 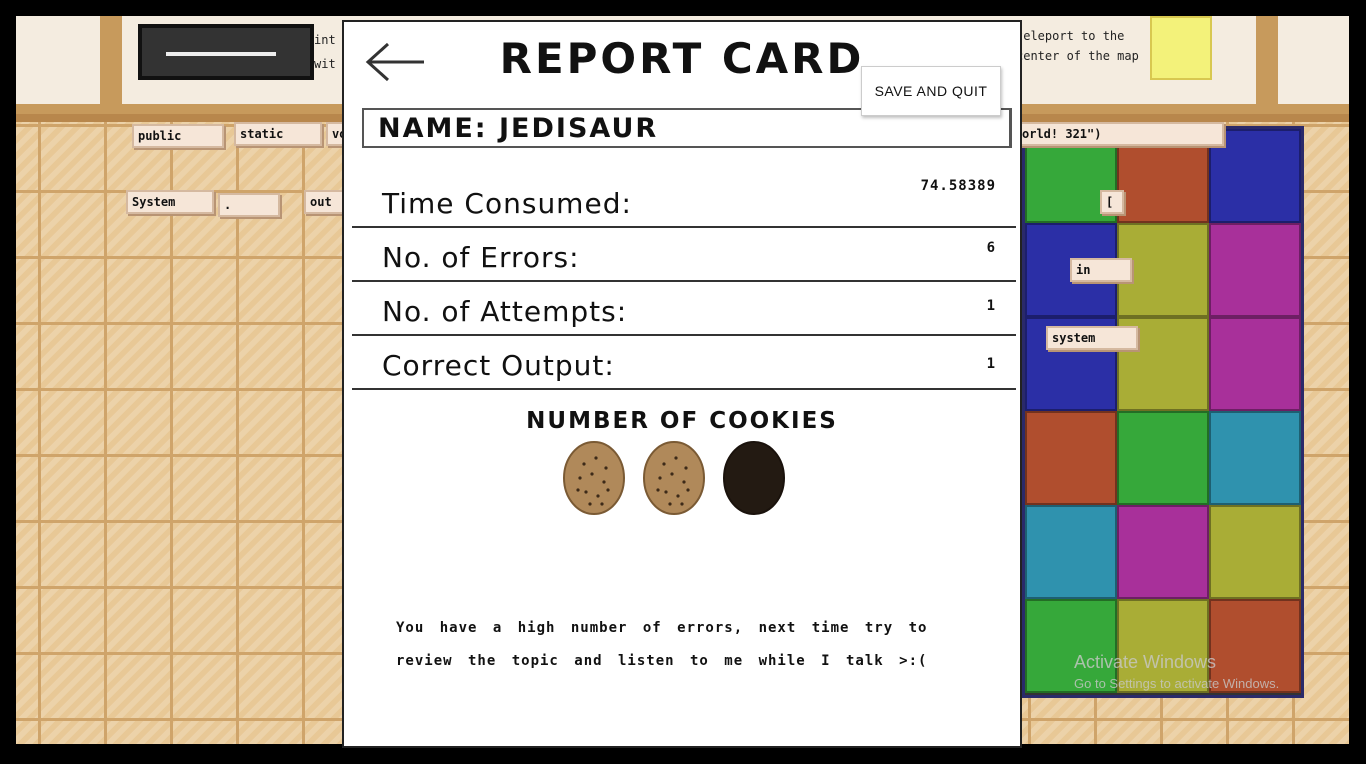 What do you see at coordinates (684, 257) in the screenshot?
I see `stat-errors: No. of Errors: 6` at bounding box center [684, 257].